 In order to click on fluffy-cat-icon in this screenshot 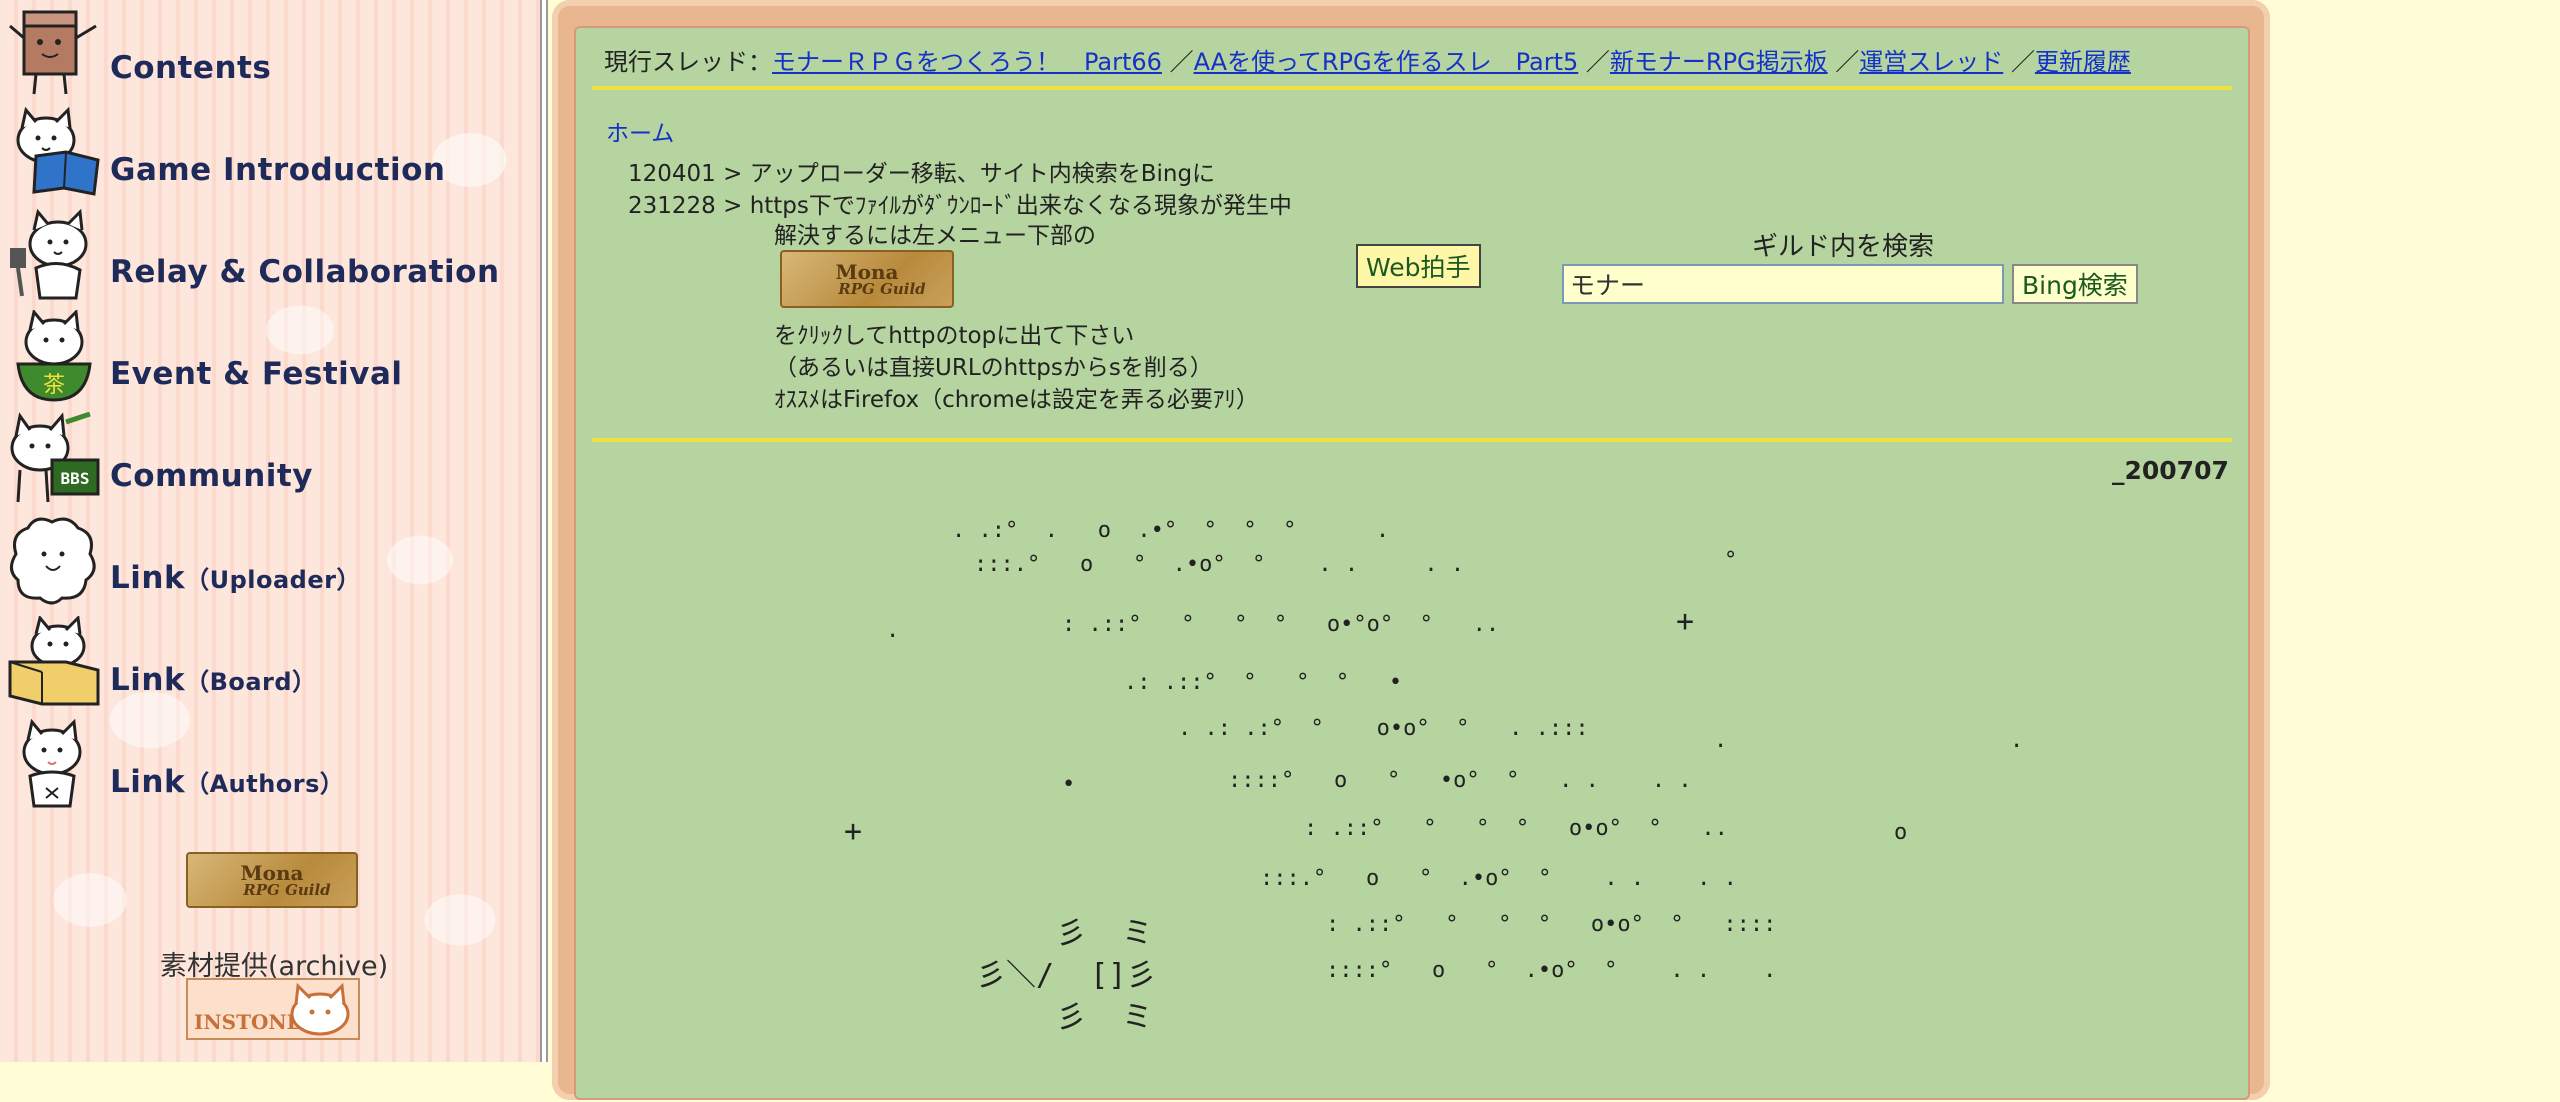, I will do `click(53, 561)`.